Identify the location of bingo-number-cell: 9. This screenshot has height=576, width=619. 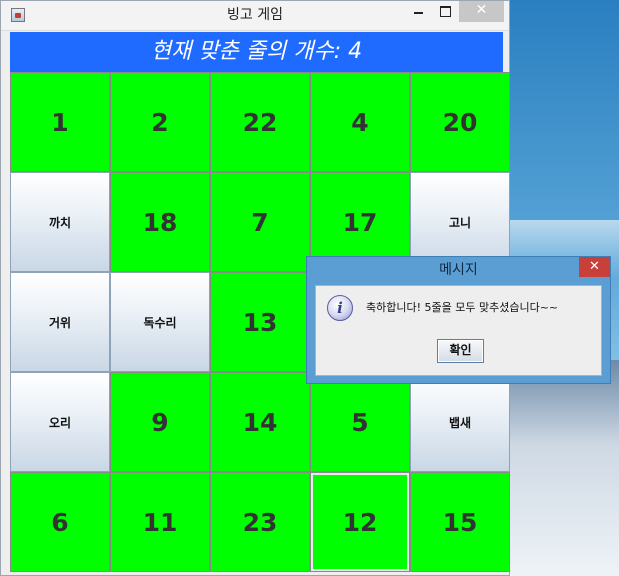
(160, 422).